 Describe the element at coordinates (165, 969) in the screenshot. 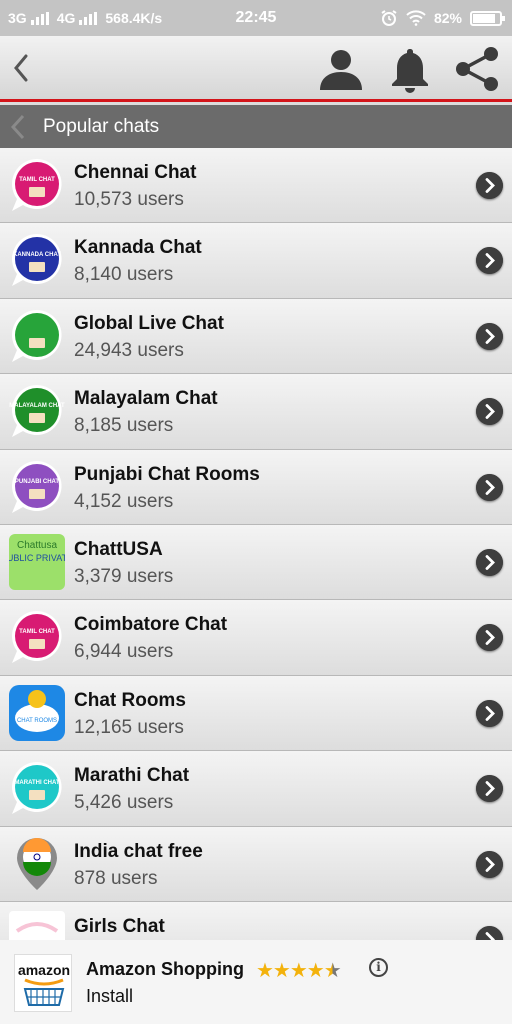

I see `ad-title: Amazon Shopping` at that location.